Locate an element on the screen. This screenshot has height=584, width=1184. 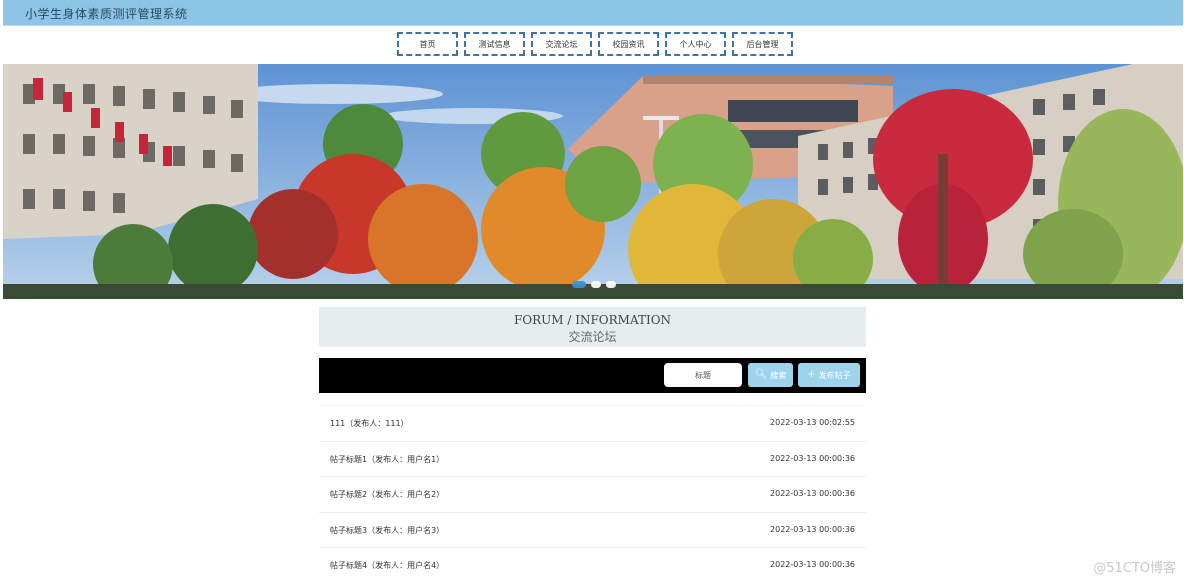
search-icon: 🔍︎ is located at coordinates (761, 374).